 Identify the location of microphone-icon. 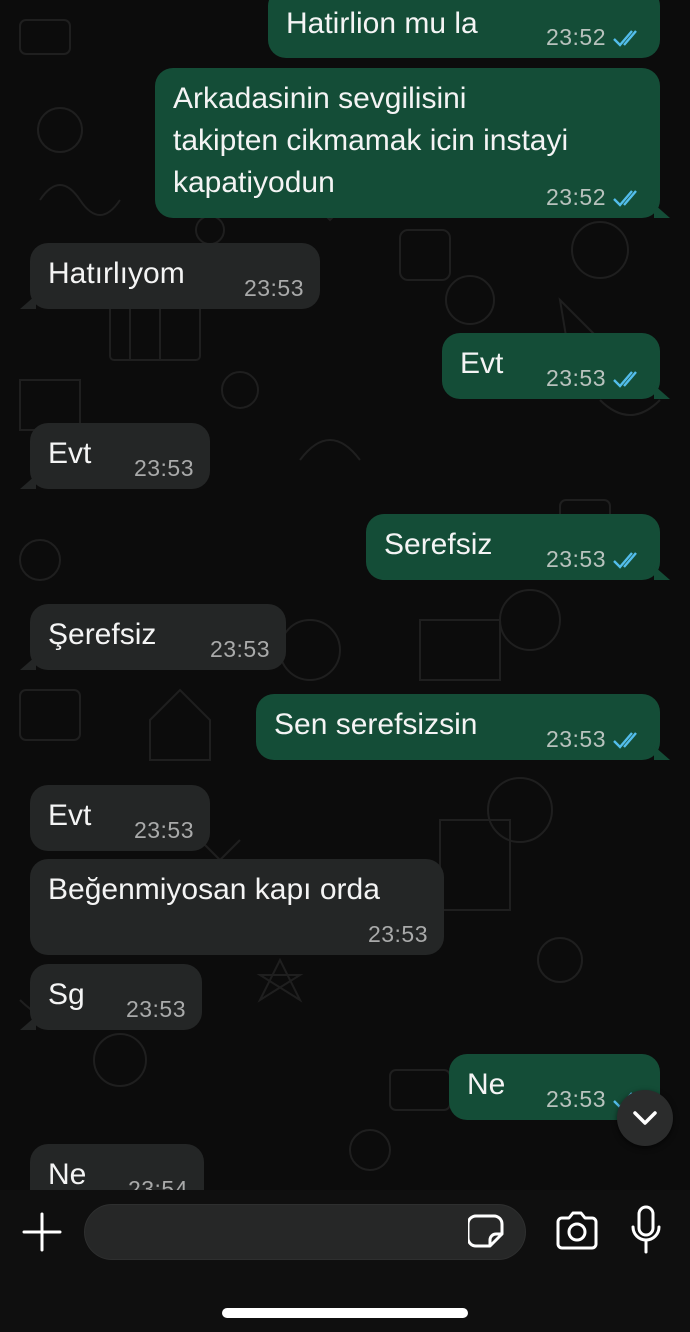
(646, 1230).